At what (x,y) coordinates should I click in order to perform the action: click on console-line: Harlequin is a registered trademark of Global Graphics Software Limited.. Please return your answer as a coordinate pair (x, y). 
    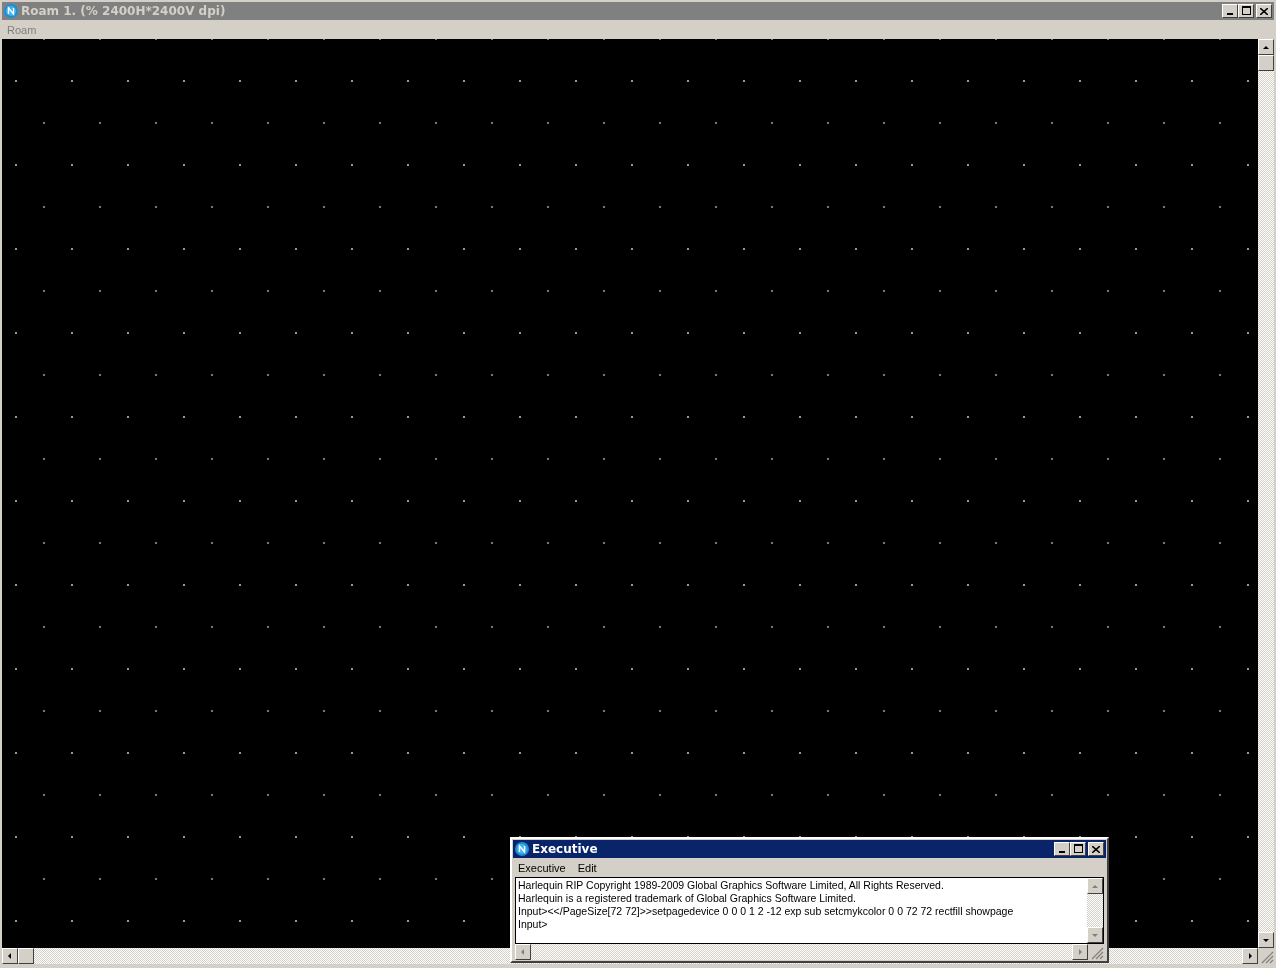
    Looking at the image, I should click on (687, 898).